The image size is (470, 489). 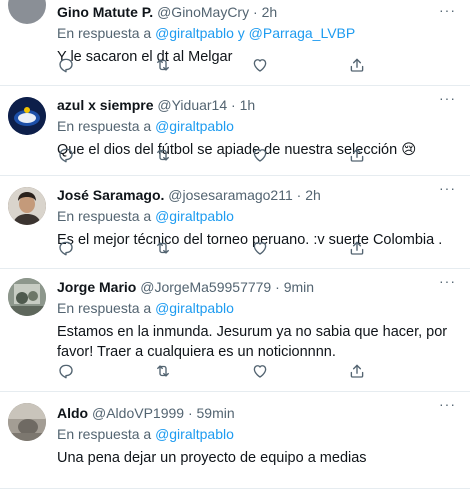 I want to click on display-name: José Saramago., so click(x=110, y=195).